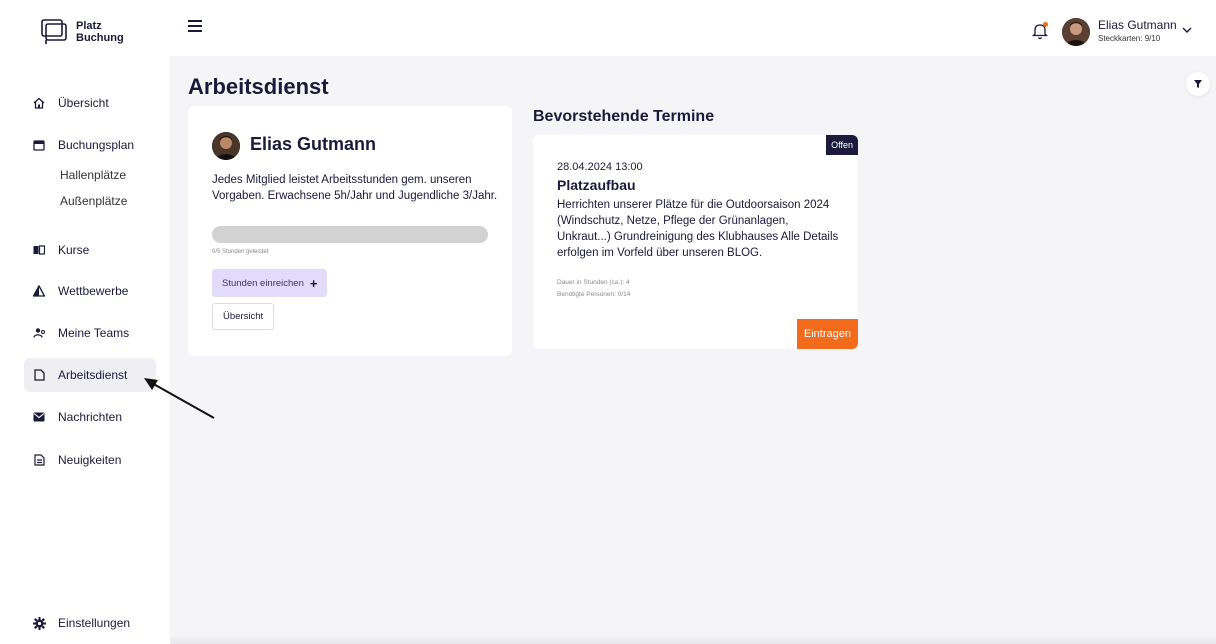  I want to click on event-duration: Dauer in Stunden (ca.): 4, so click(593, 282).